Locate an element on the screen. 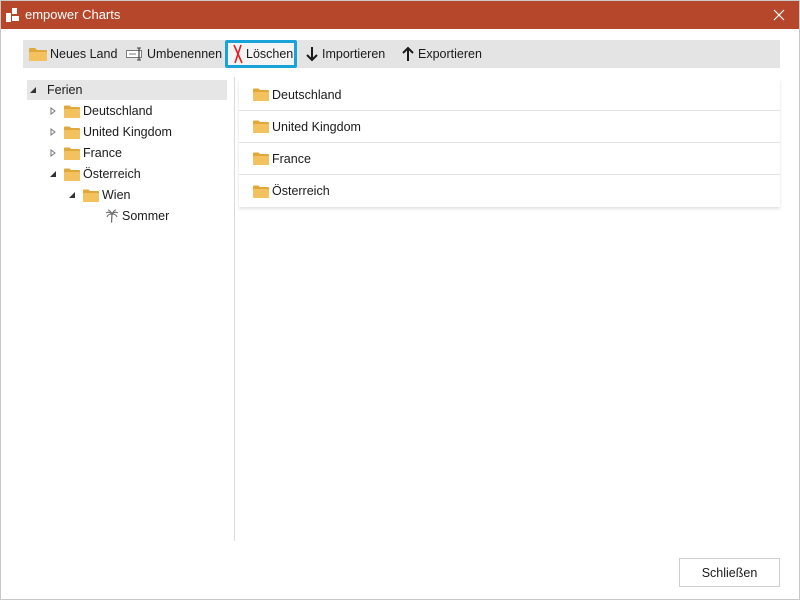  tree-item-united-kingdom: United Kingdom is located at coordinates (109, 132).